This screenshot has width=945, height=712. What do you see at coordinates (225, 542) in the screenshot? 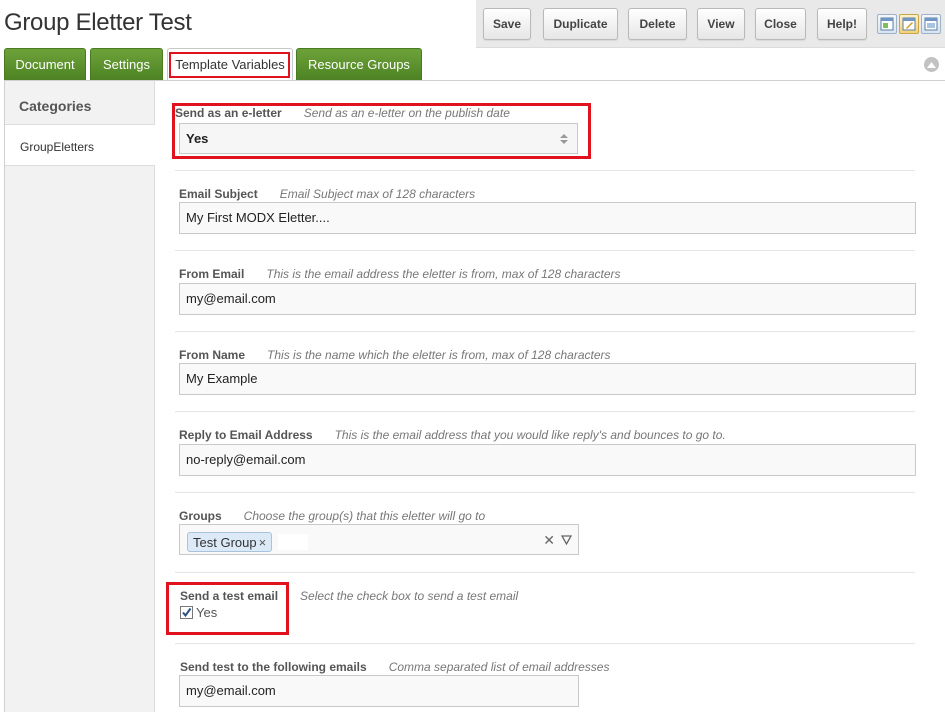
I see `group-chip-label: Test Group` at bounding box center [225, 542].